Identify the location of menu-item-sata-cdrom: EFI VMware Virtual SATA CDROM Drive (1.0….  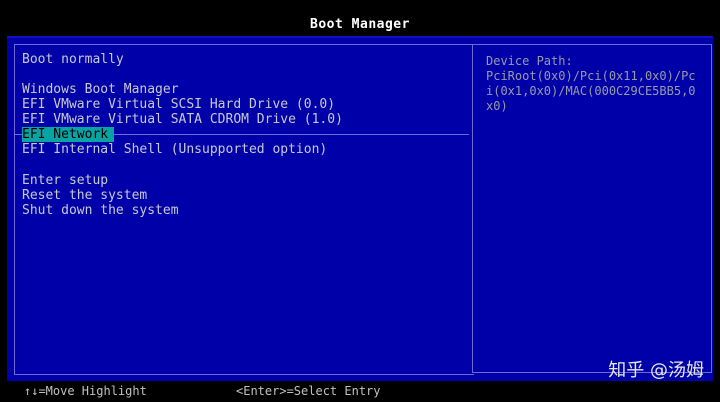
(182, 119).